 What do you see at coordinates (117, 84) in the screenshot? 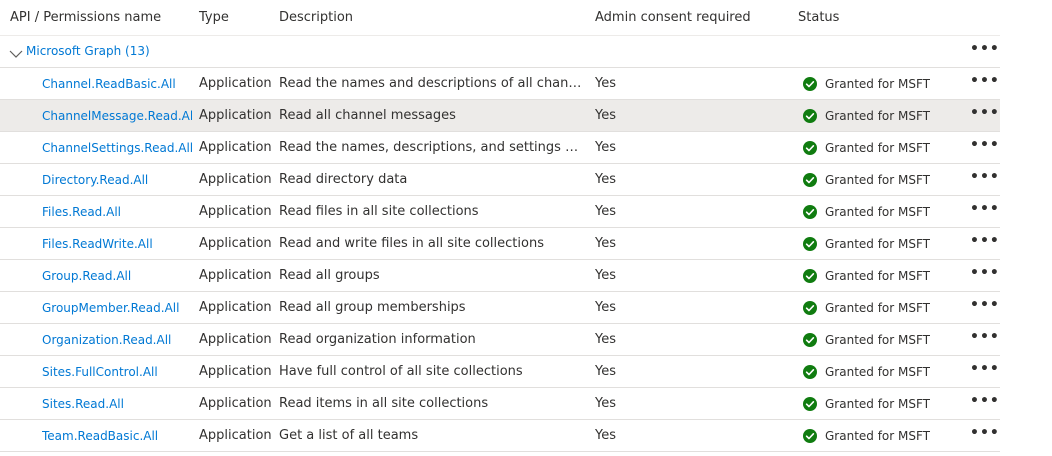
I see `permission-name-link: Channel.ReadBasic.All` at bounding box center [117, 84].